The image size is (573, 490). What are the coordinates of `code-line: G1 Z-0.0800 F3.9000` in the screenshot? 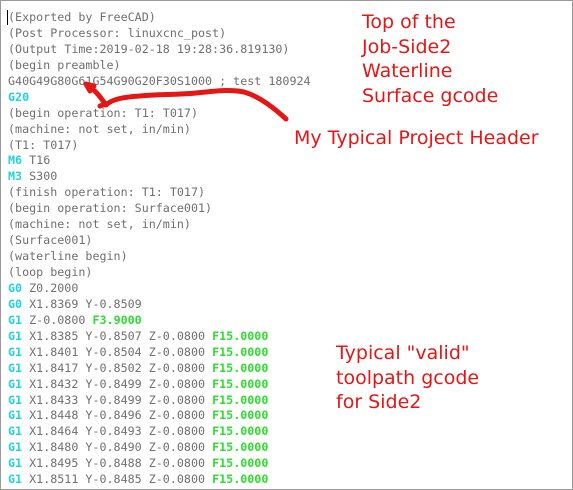 It's located at (288, 321).